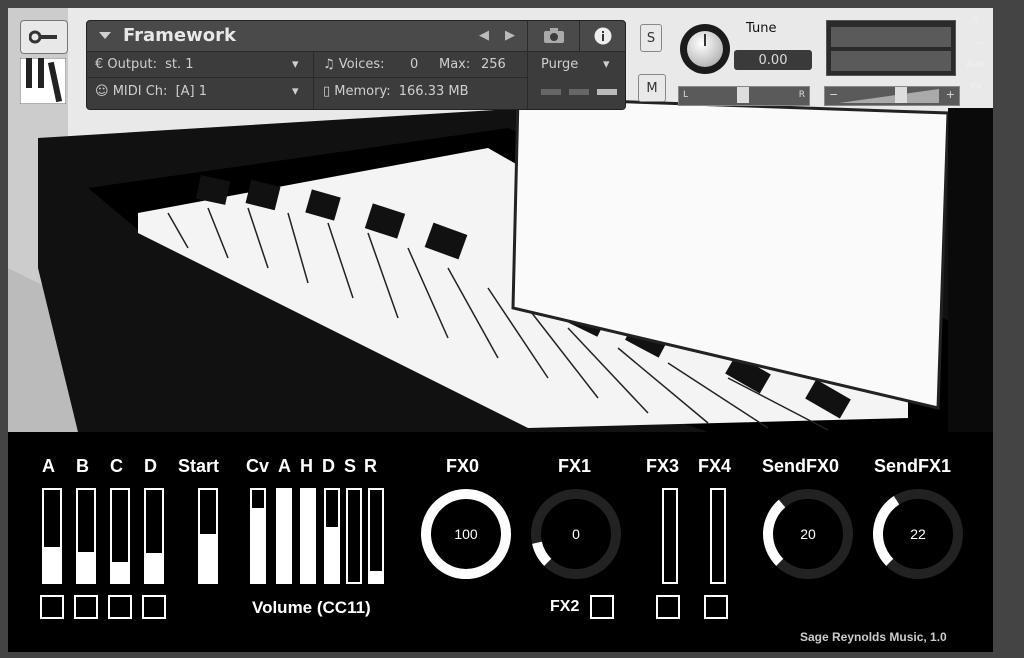 The height and width of the screenshot is (658, 1024). I want to click on memory-label: Memory:, so click(362, 91).